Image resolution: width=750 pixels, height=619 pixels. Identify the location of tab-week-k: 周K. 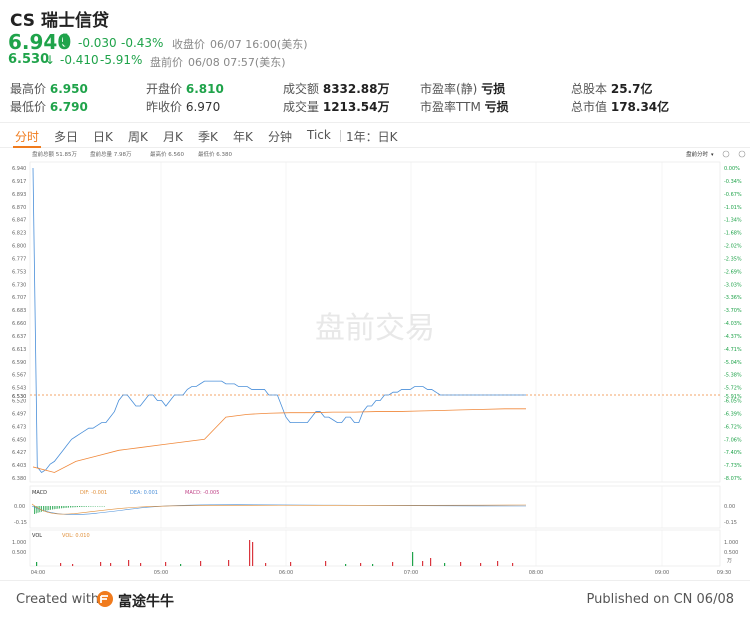
(138, 136).